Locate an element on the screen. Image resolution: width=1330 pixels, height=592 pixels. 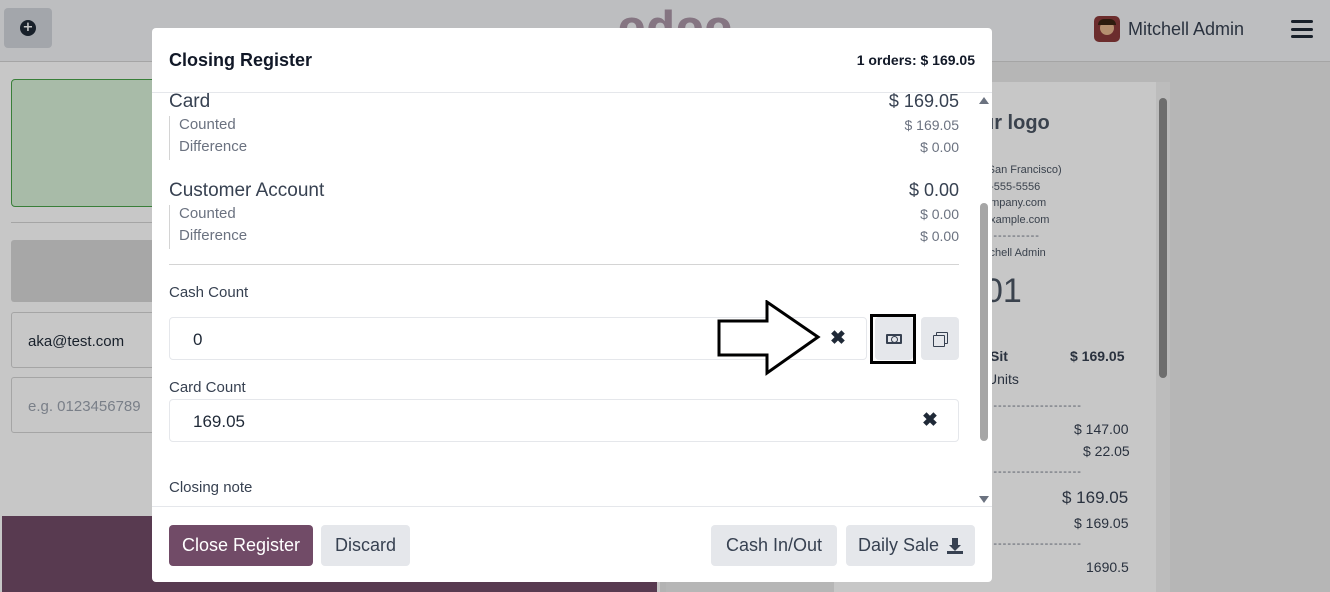
copy-expected-button is located at coordinates (940, 338).